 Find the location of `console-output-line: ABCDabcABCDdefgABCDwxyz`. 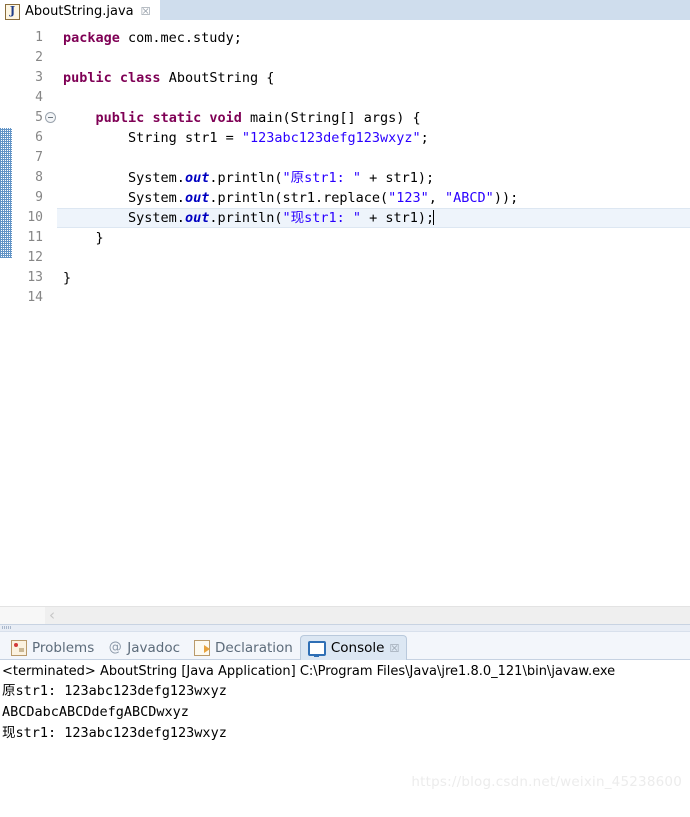

console-output-line: ABCDabcABCDdefgABCDwxyz is located at coordinates (95, 712).